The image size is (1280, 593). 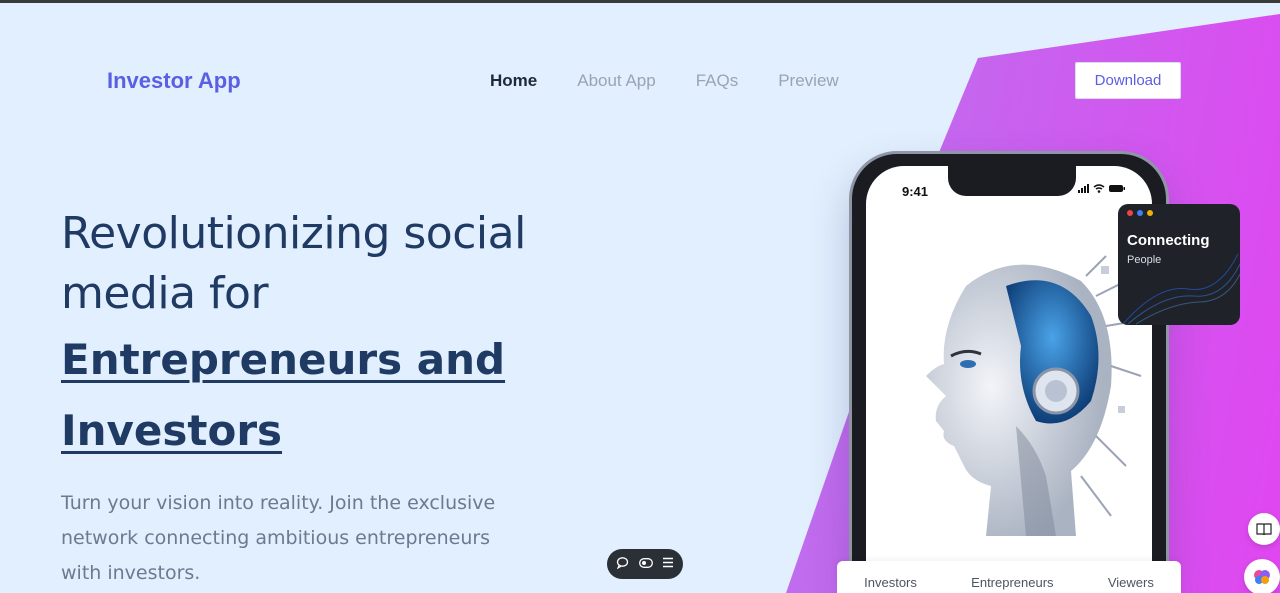 I want to click on hero-heading-line2: media for, so click(x=165, y=293).